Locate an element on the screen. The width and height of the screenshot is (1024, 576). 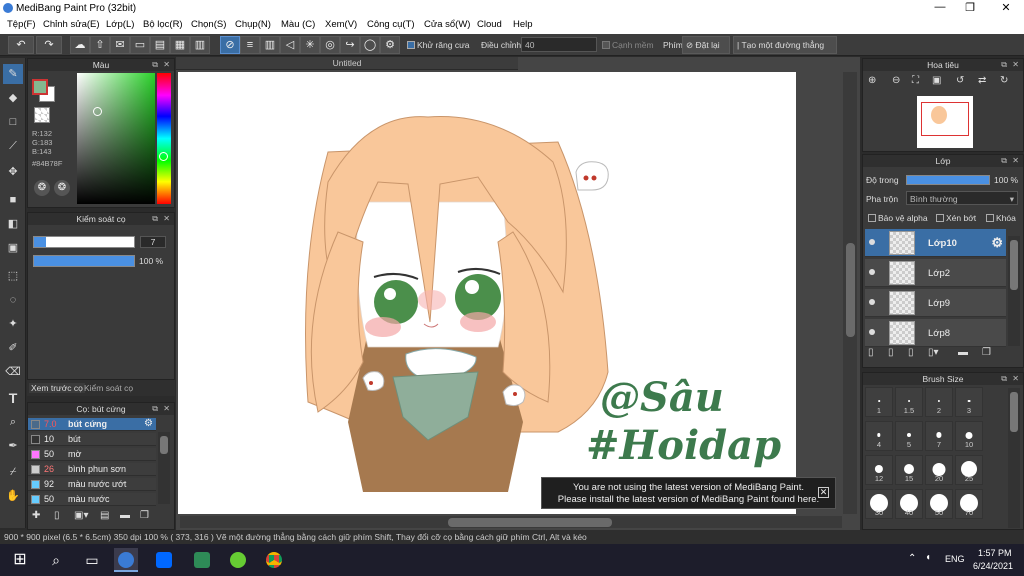
document-tab: Untitled is located at coordinates (347, 63).